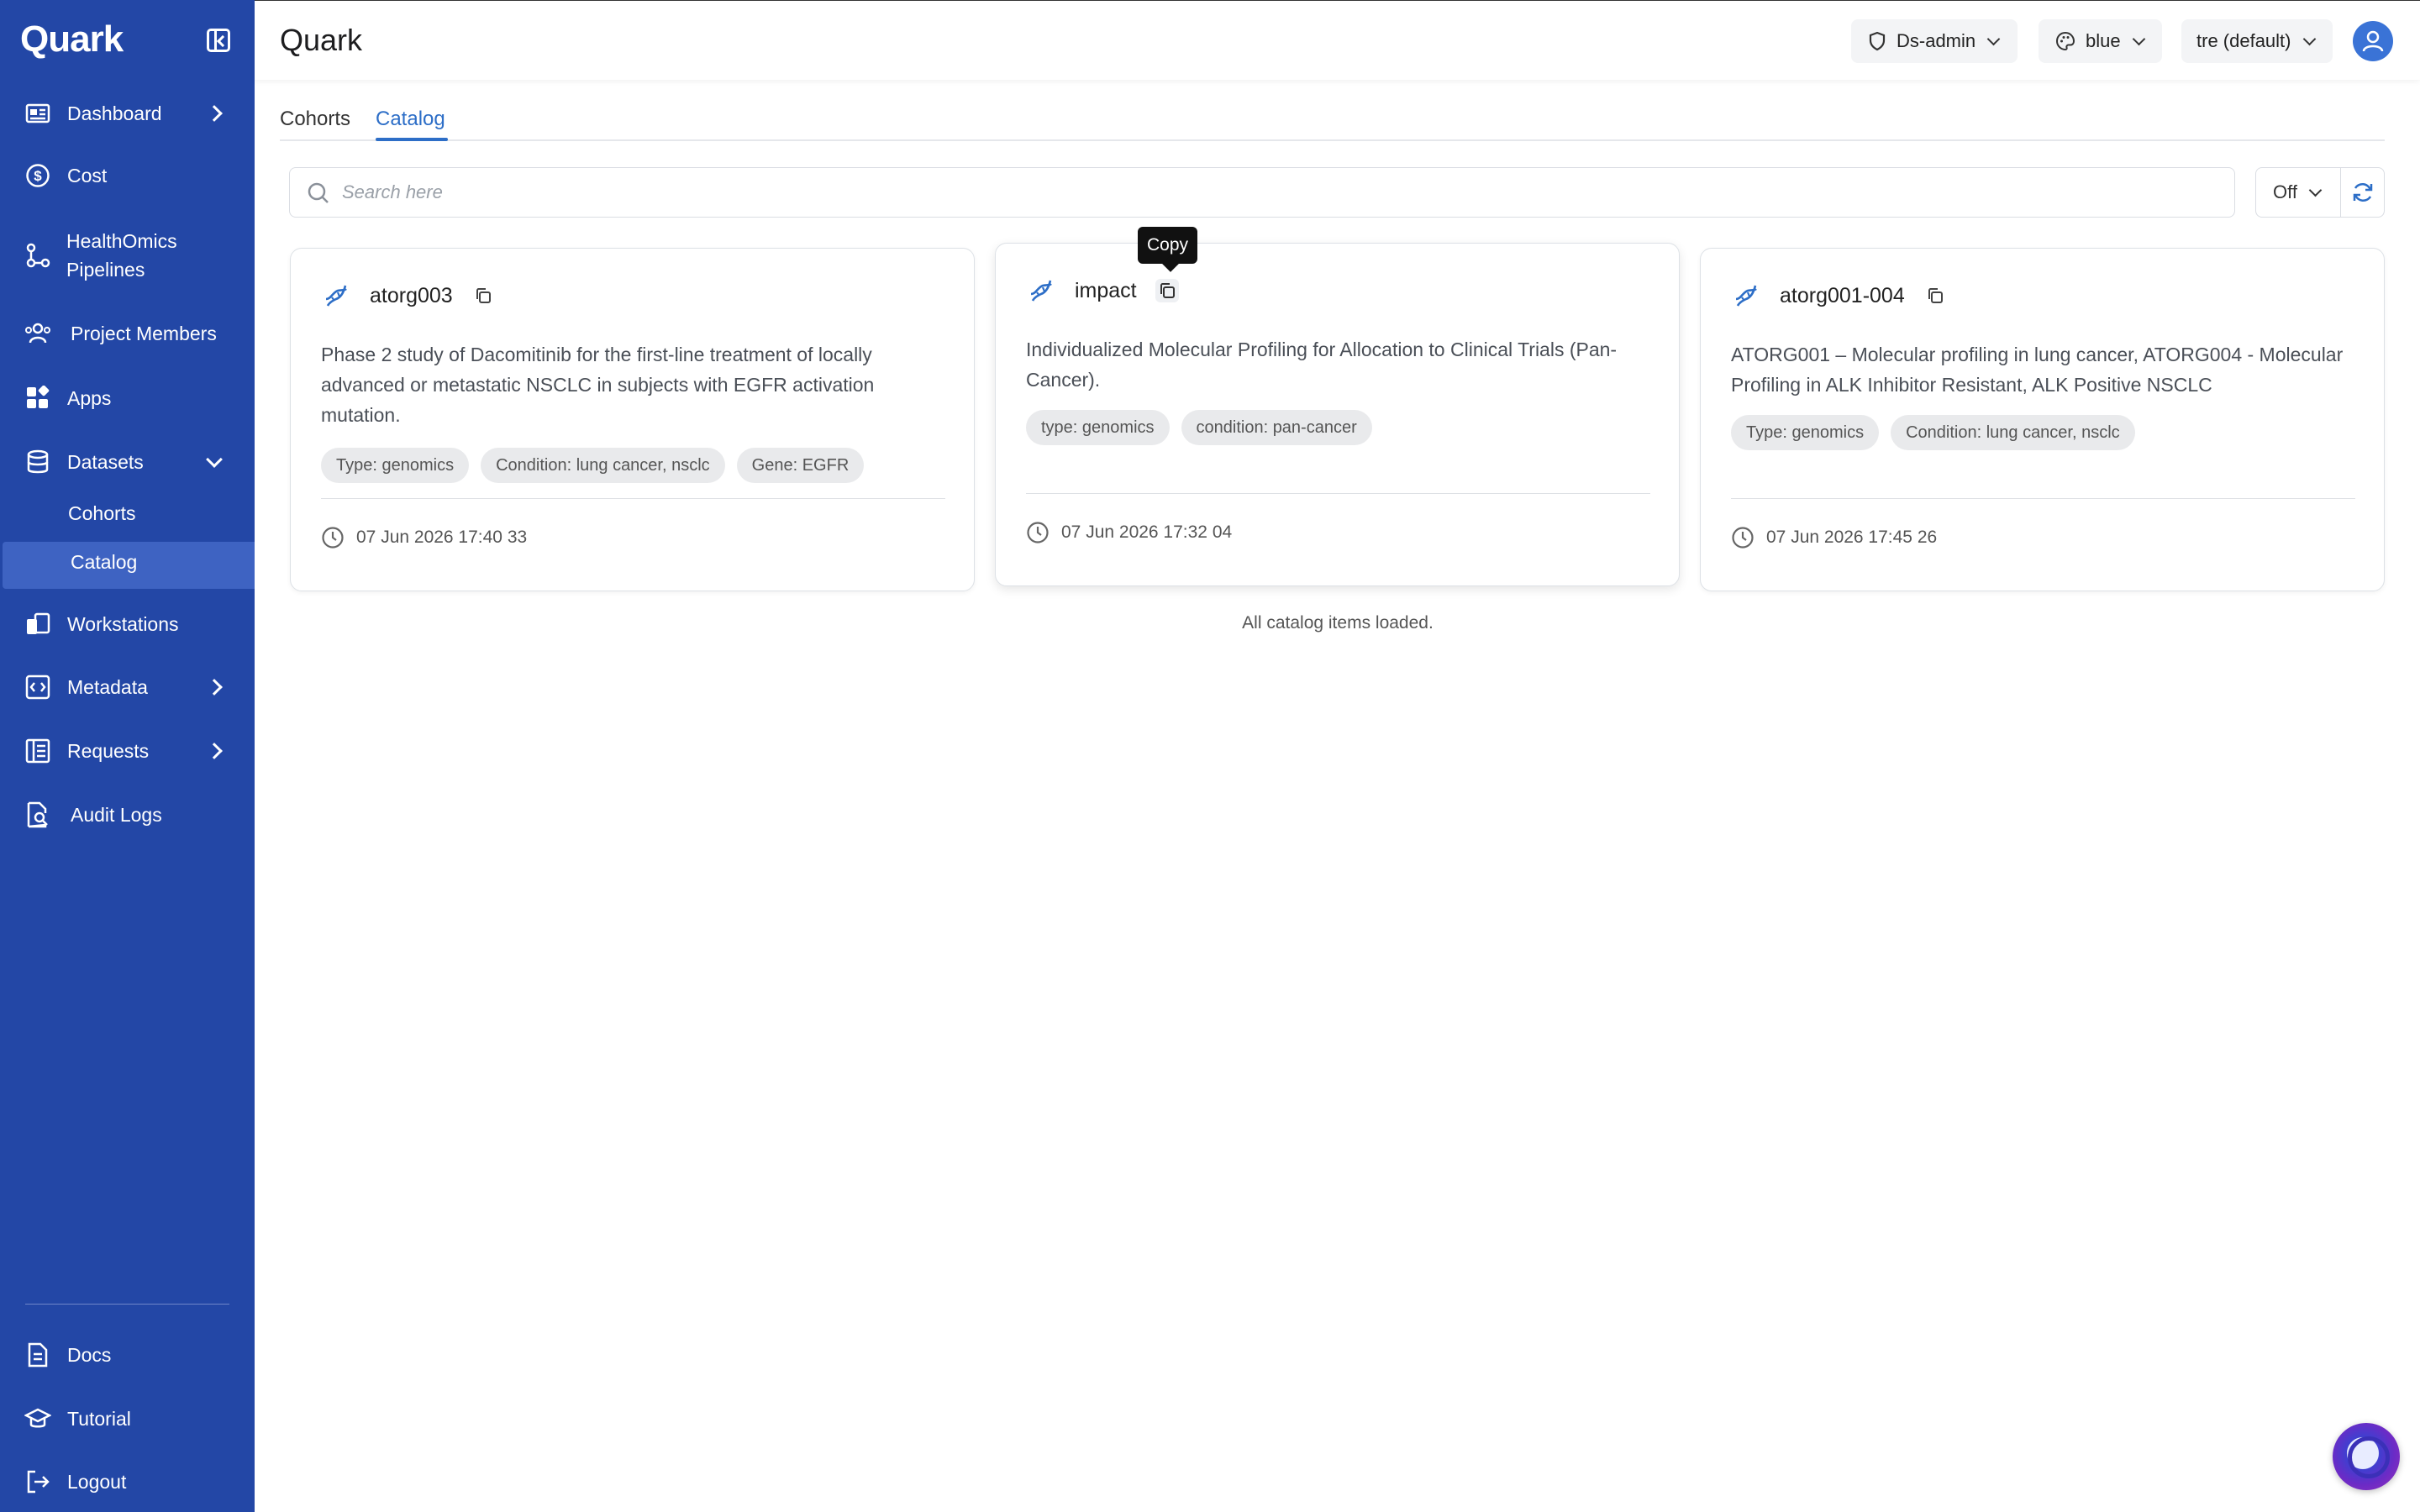 The width and height of the screenshot is (2420, 1512). I want to click on card-date: 07 Jun 2026 17:32 04, so click(1147, 532).